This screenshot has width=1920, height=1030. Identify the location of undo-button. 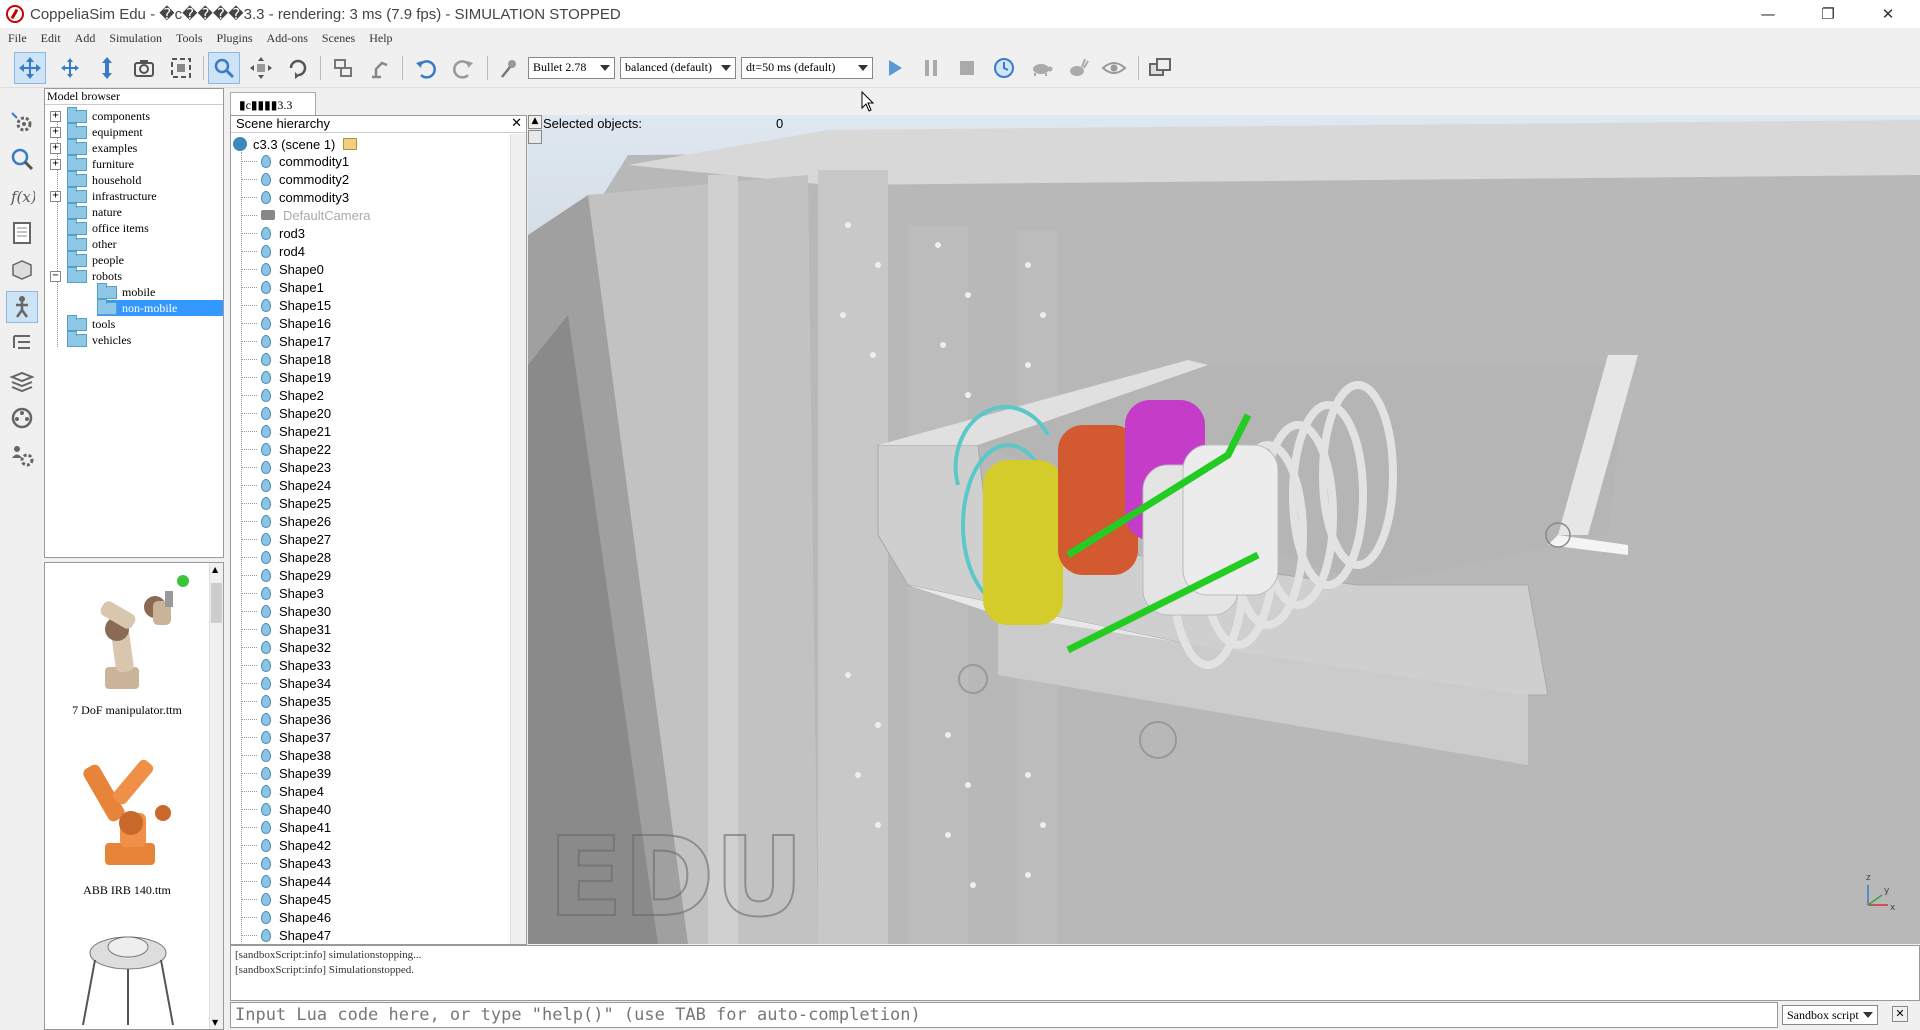
(426, 68).